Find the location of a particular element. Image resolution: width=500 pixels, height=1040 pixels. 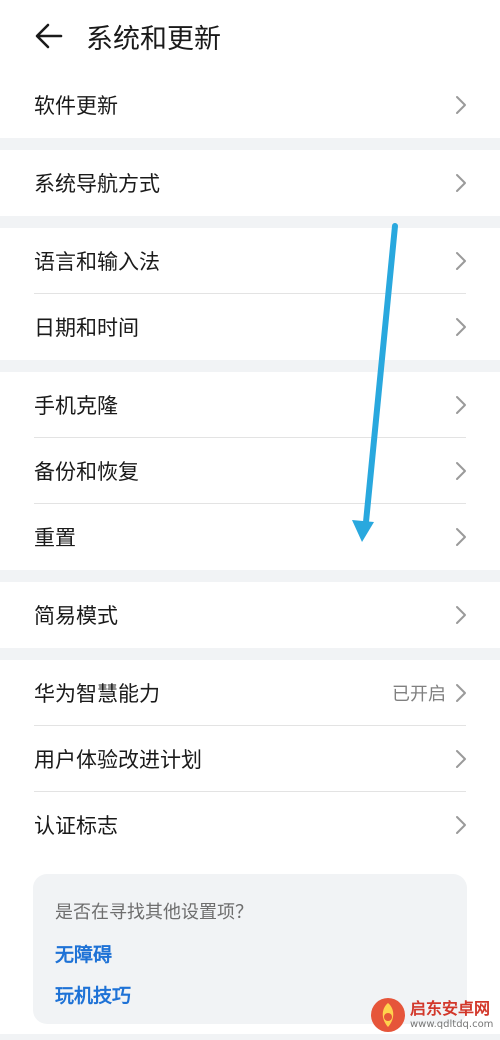

row-label: 用户体验改进计划 is located at coordinates (118, 760).